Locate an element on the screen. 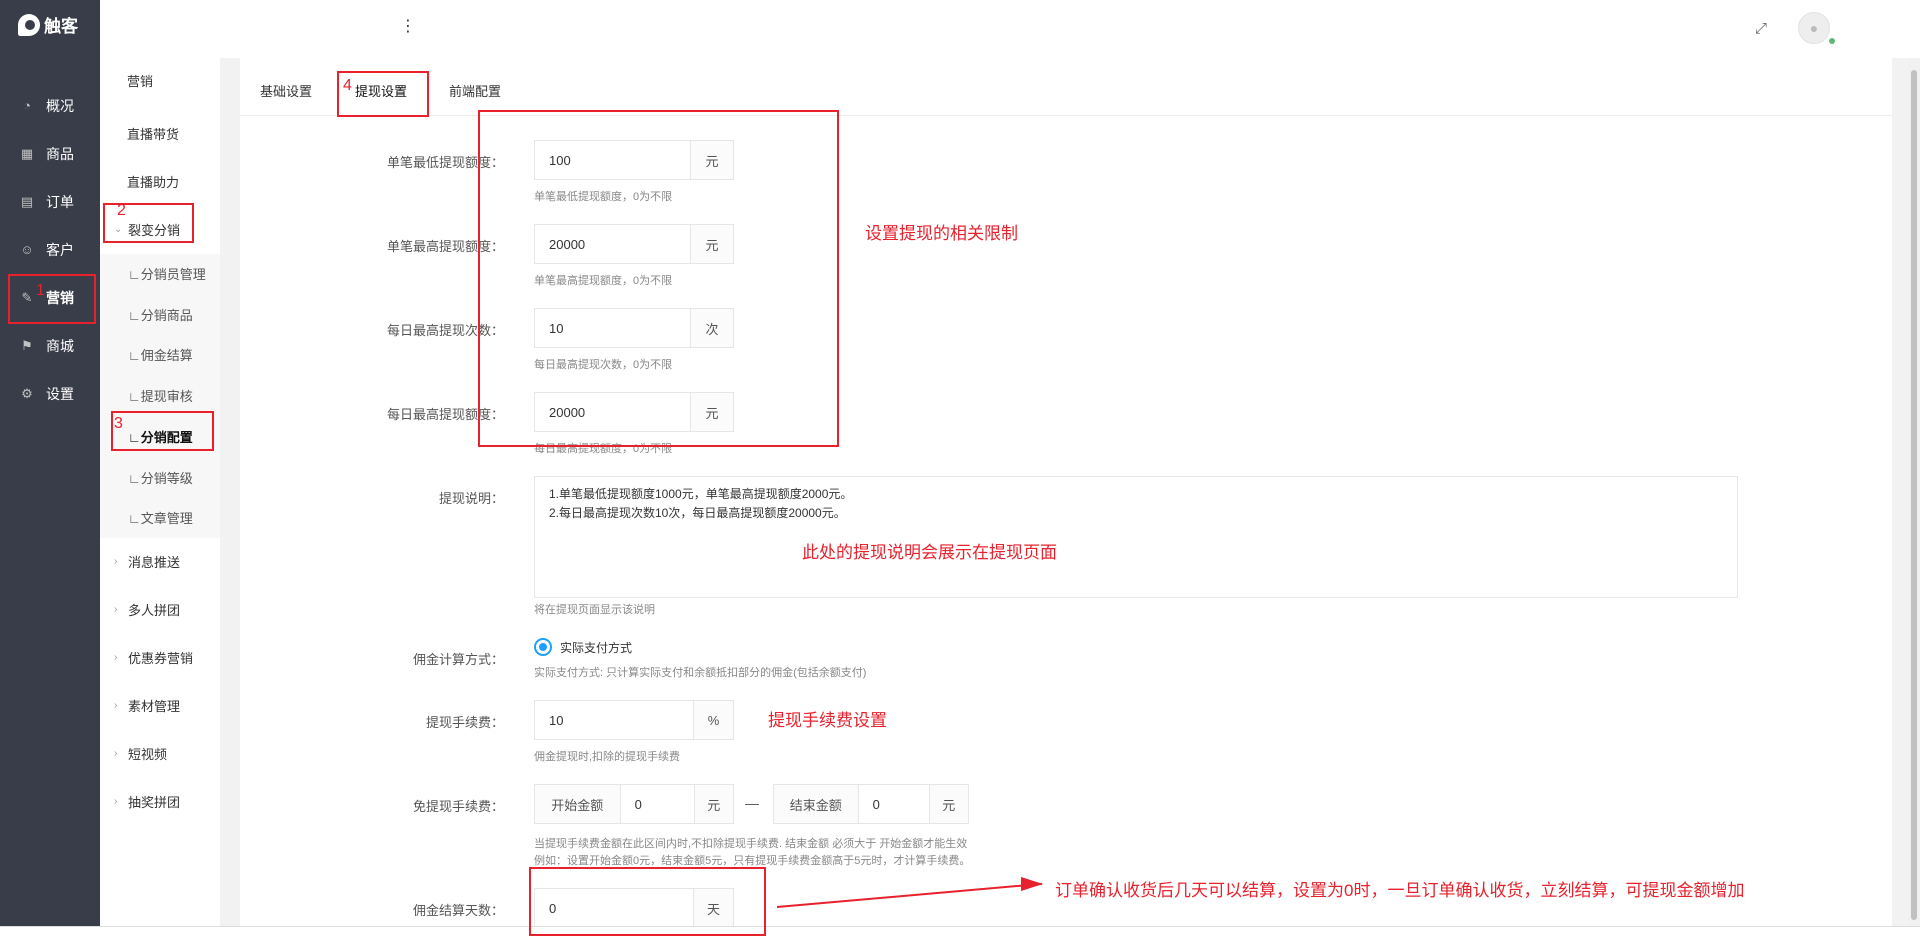  subnav-child: ∟分销商品 is located at coordinates (160, 314).